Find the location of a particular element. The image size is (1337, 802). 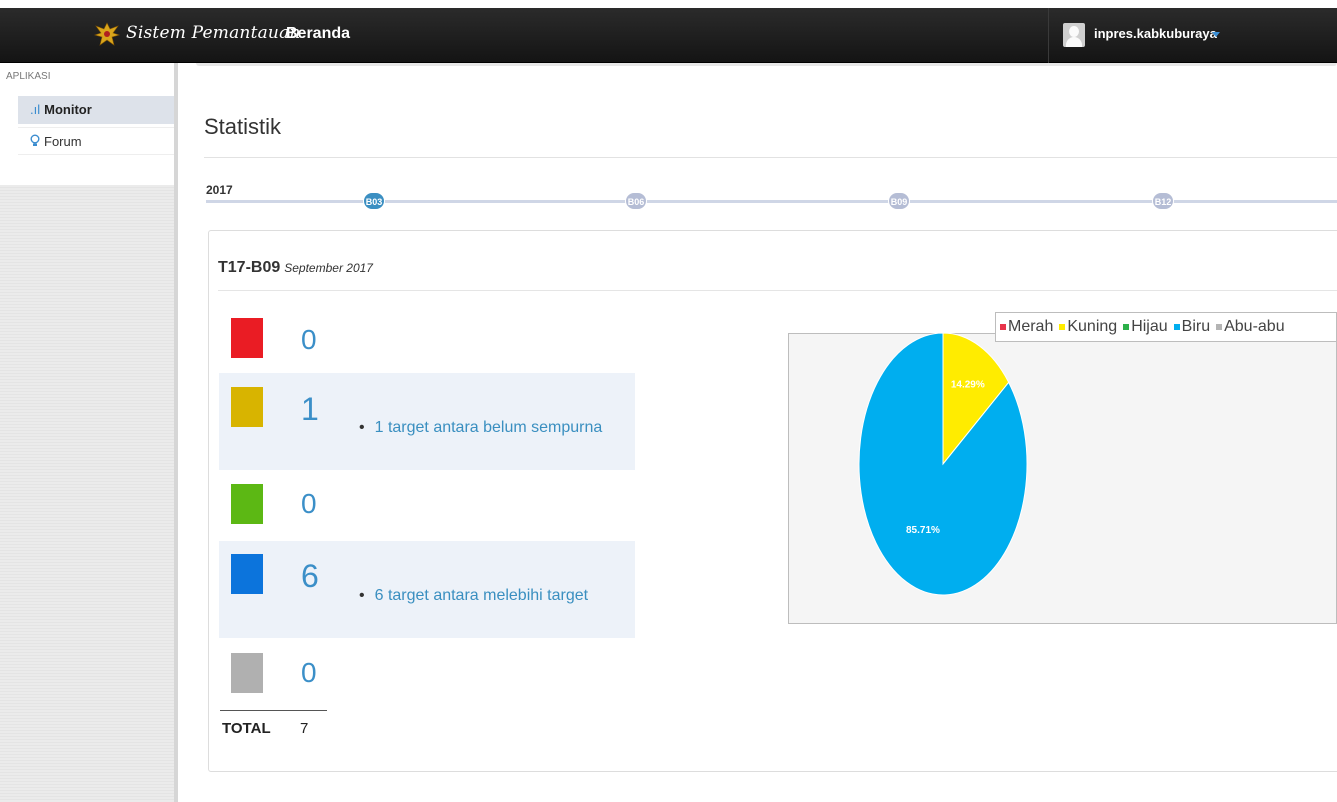

status-row-biru: 6 6 target antara melebihi target is located at coordinates (427, 589).